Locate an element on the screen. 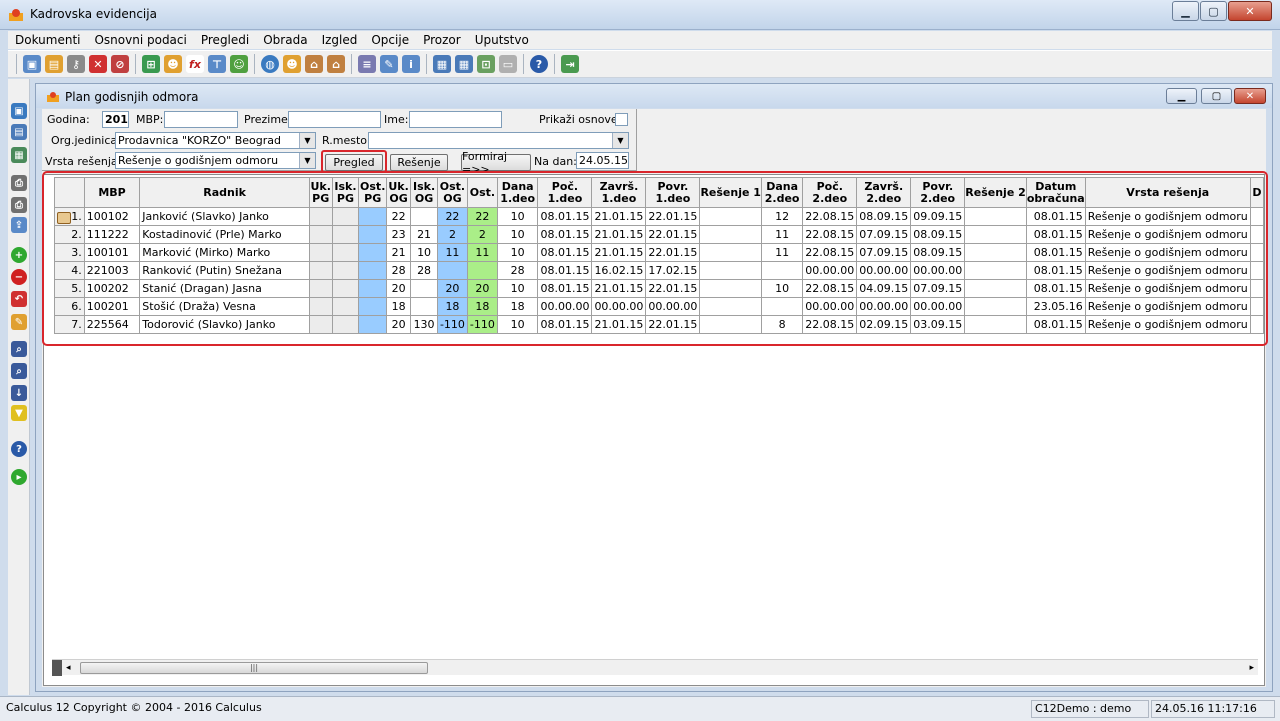 This screenshot has width=1280, height=721. col-poc-2: Poč. 2.deo is located at coordinates (830, 192).